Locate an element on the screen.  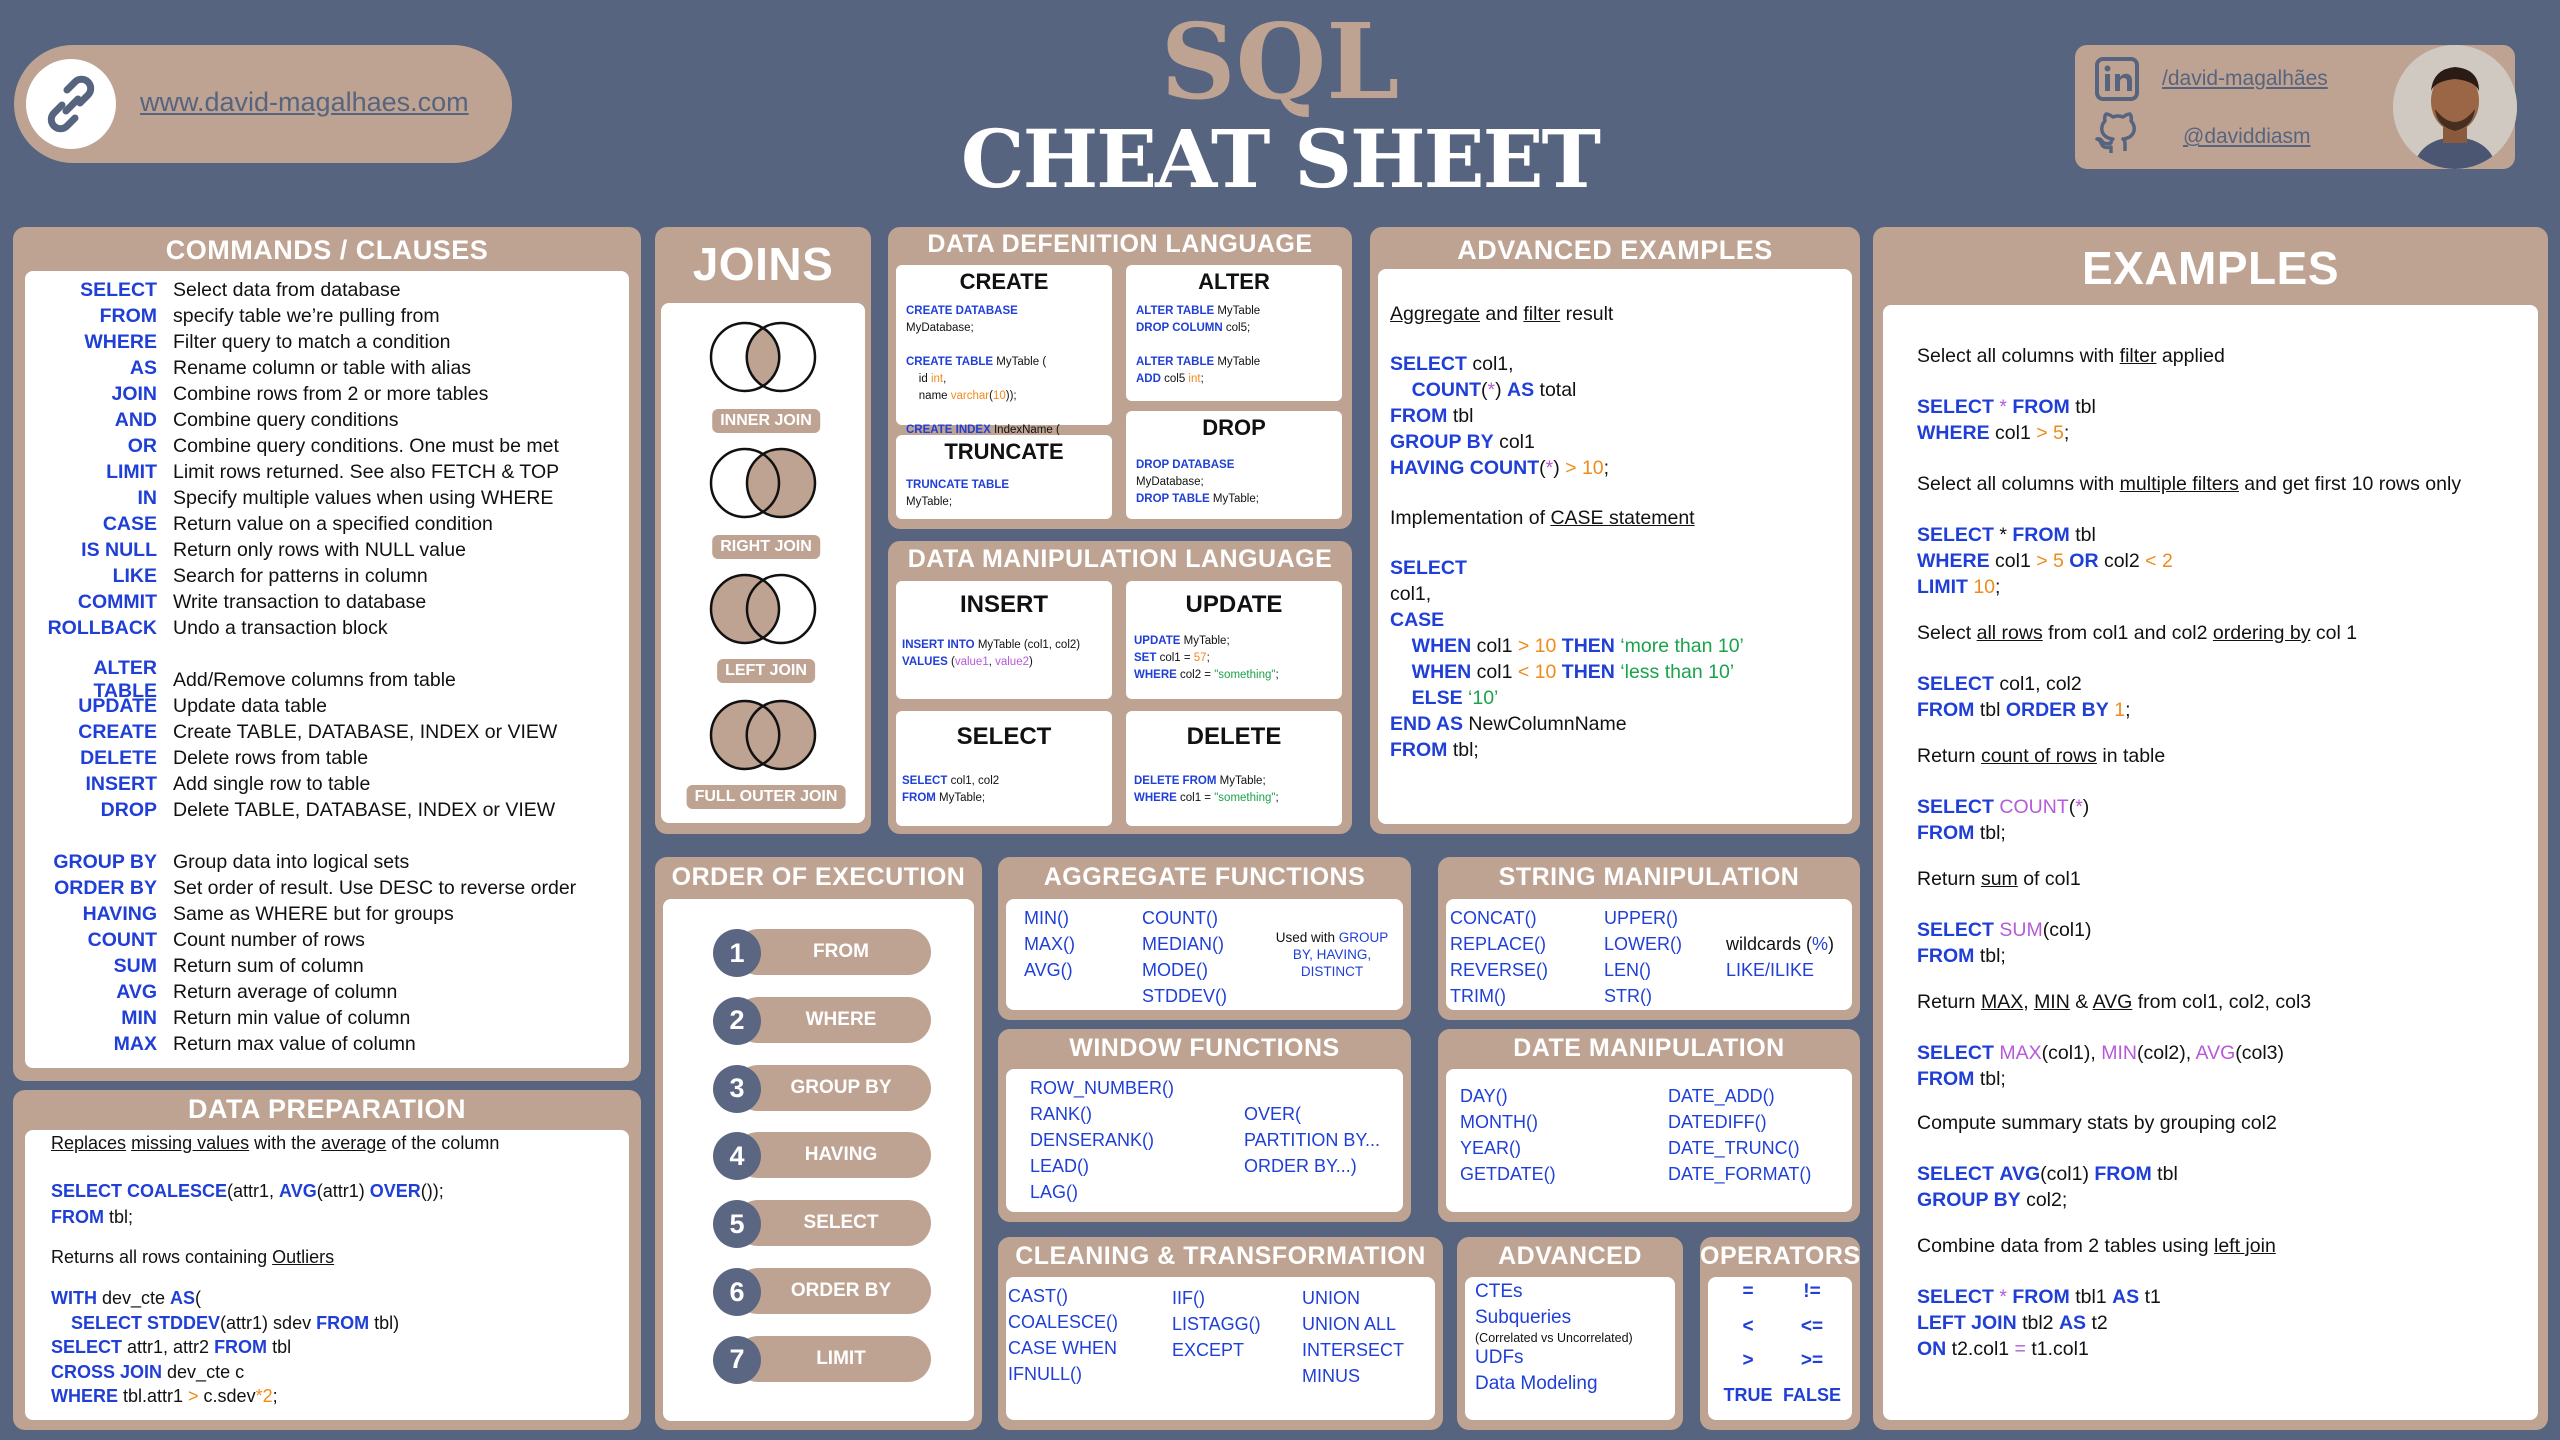
window-clause: ORDER BY...) is located at coordinates (1300, 1166).